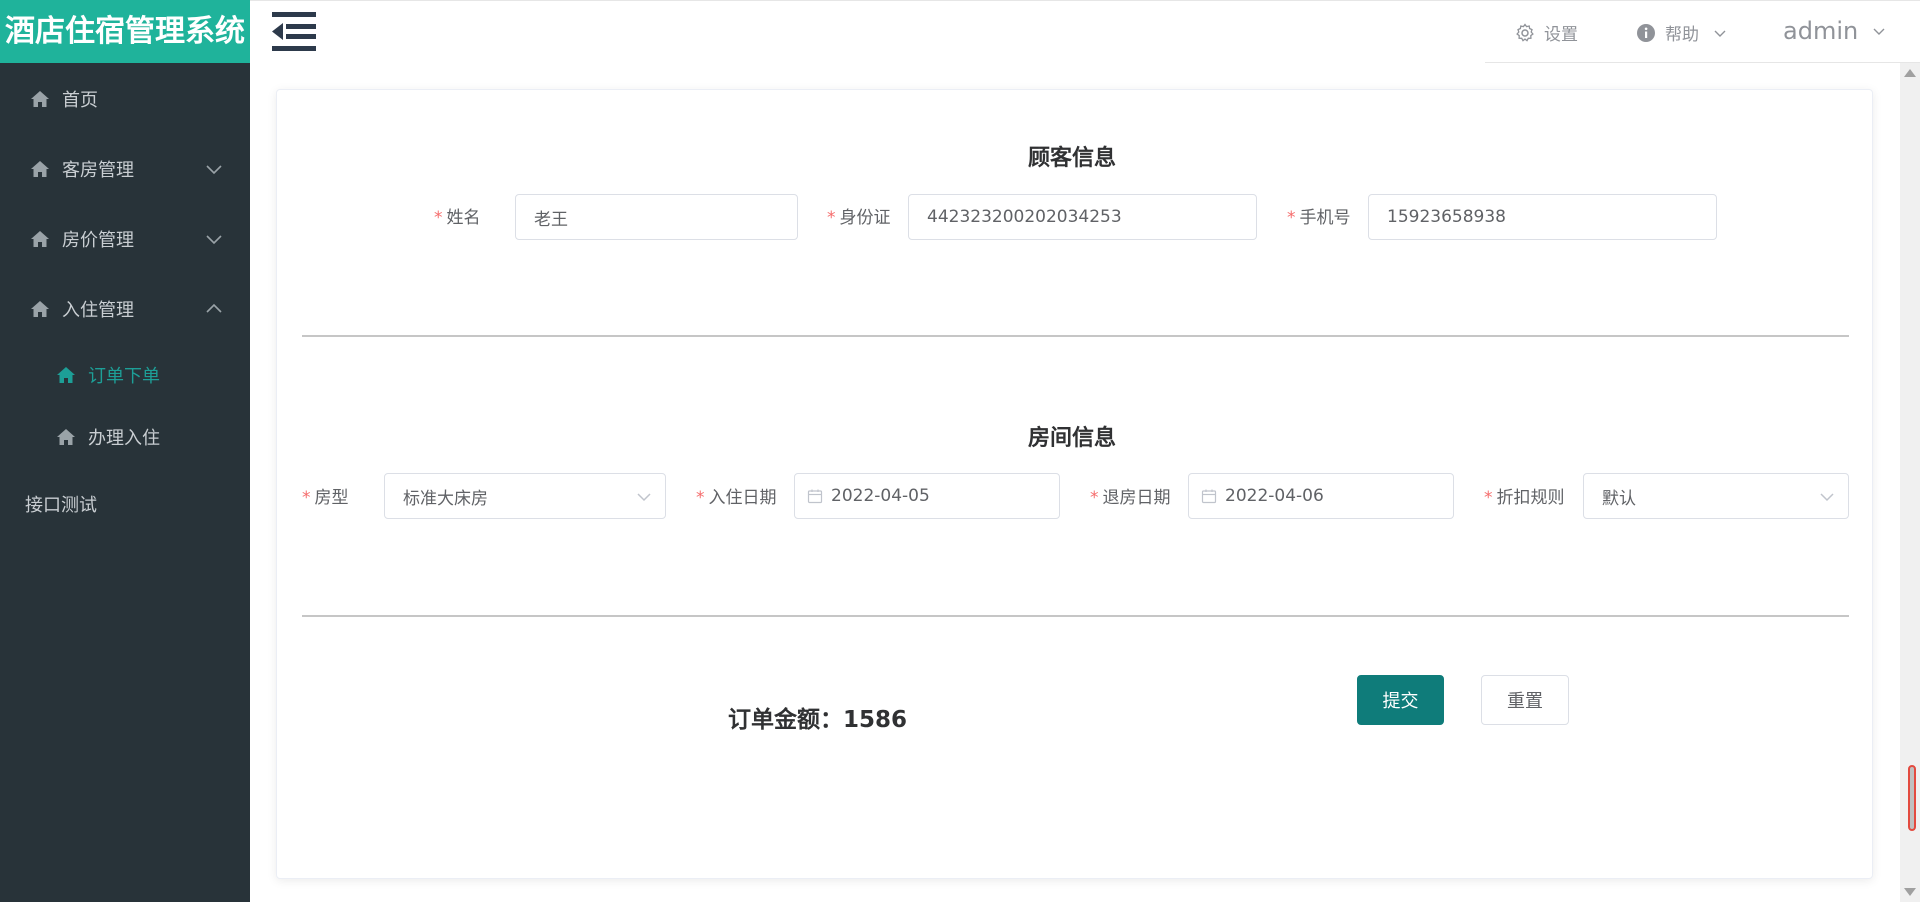  Describe the element at coordinates (125, 31) in the screenshot. I see `app-logo-title: 酒店住宿管理系统` at that location.